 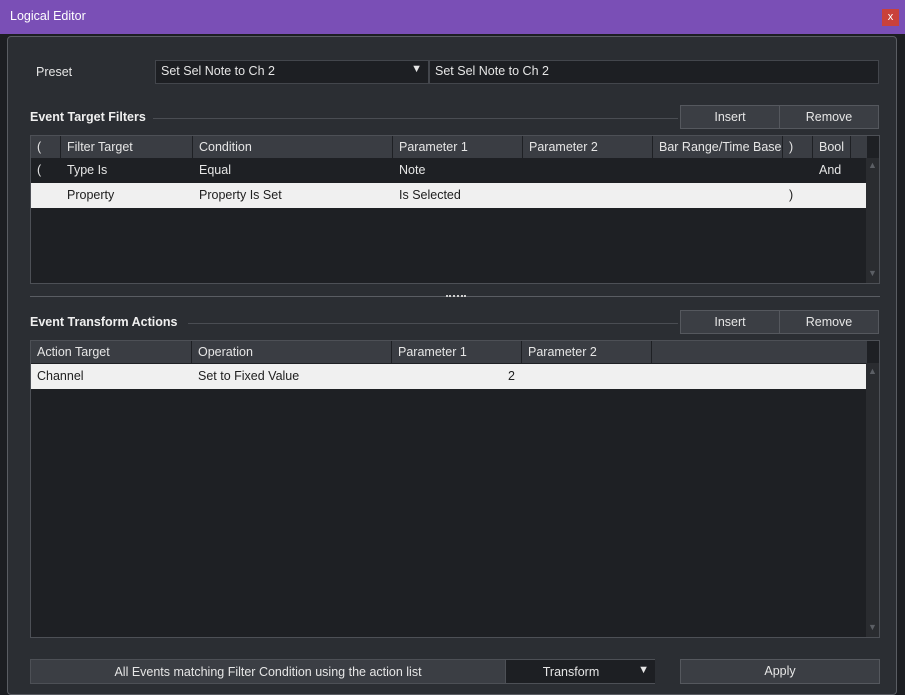 What do you see at coordinates (127, 147) in the screenshot?
I see `col-filter-target: Filter Target` at bounding box center [127, 147].